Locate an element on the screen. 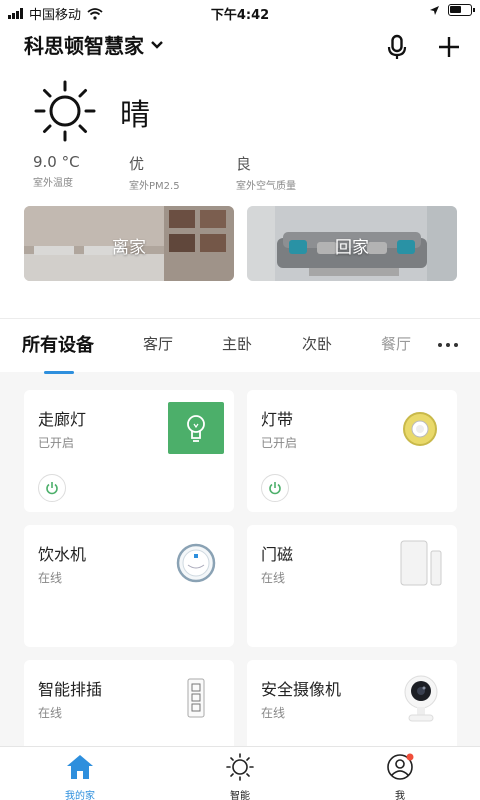 This screenshot has height=800, width=480. room-tabs: 所有设备 客厅 主卧 次卧 餐厅 is located at coordinates (240, 346).